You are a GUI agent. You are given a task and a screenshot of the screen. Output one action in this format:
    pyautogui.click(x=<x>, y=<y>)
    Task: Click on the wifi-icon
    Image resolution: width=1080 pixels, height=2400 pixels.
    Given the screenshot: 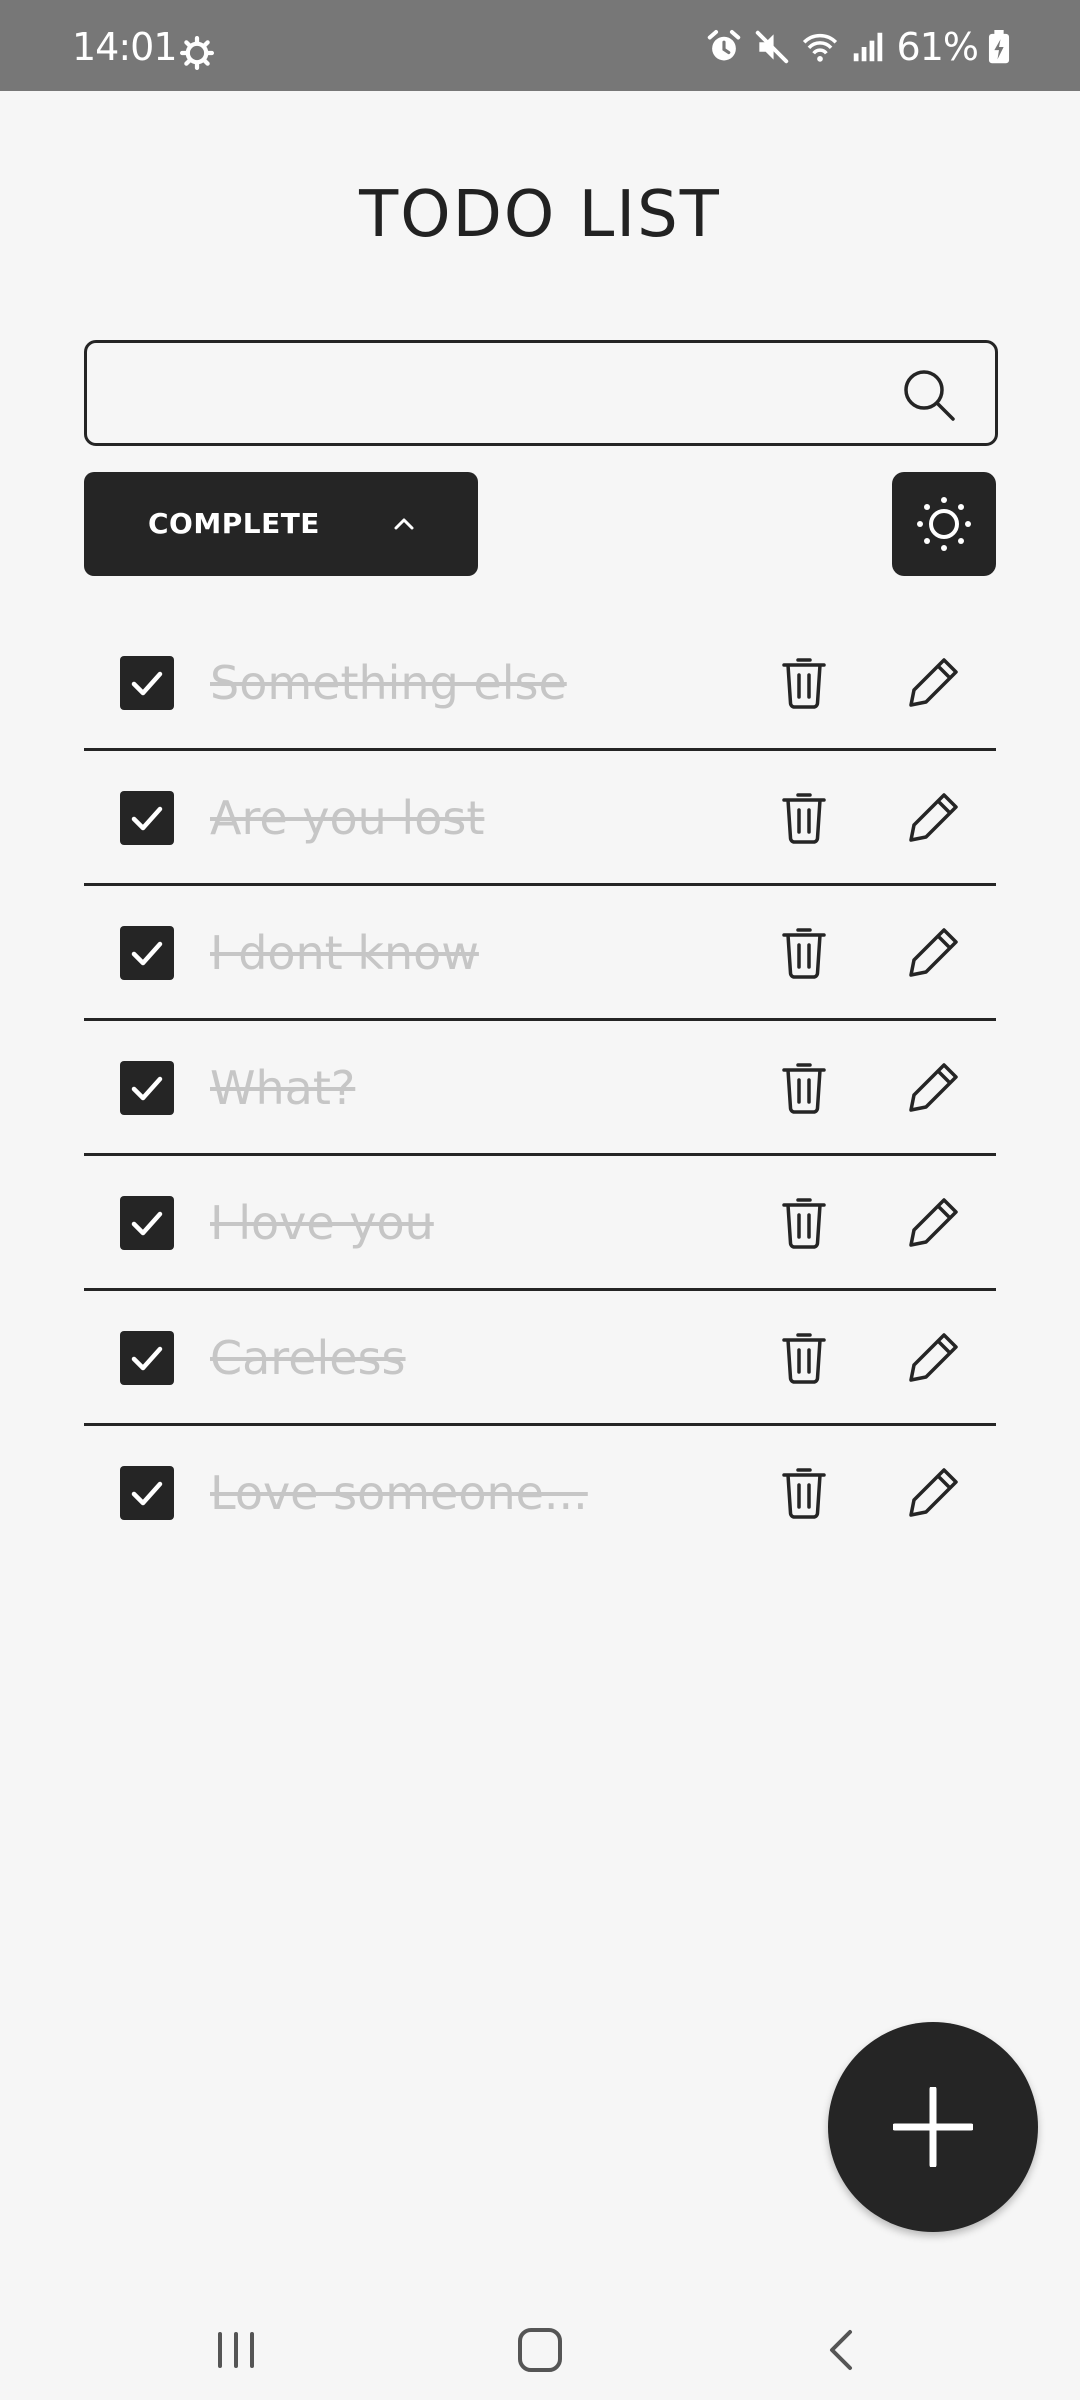 What is the action you would take?
    pyautogui.click(x=819, y=47)
    